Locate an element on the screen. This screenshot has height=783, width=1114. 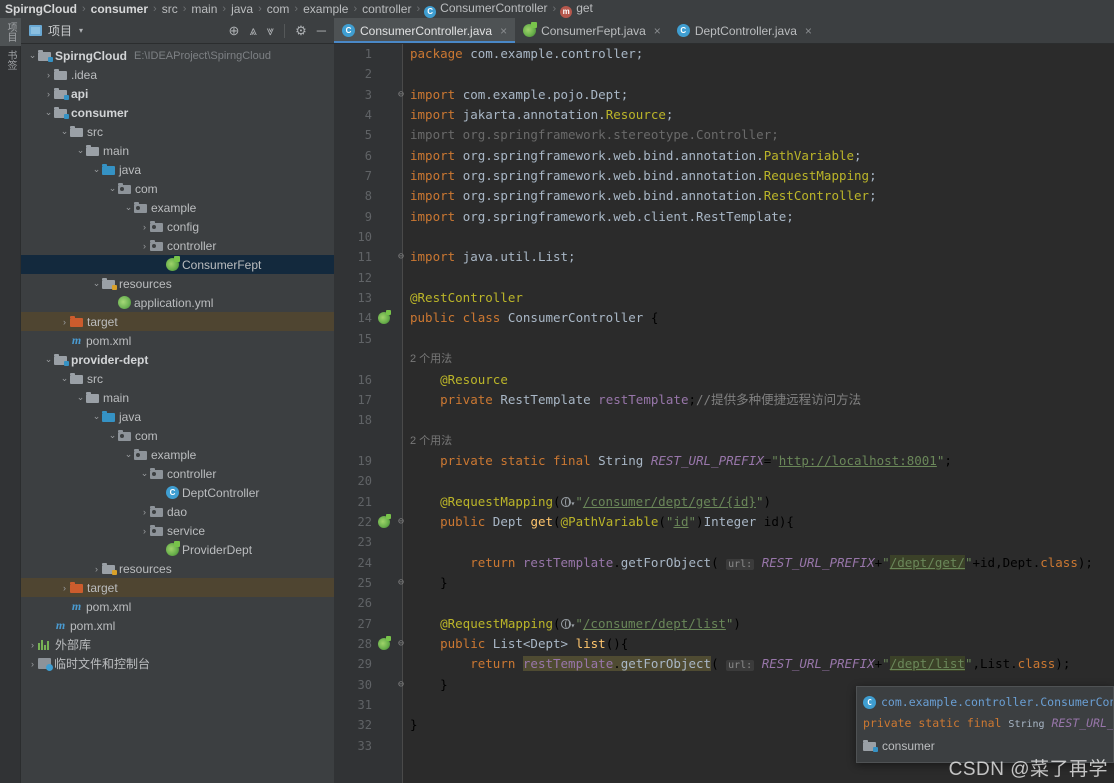
tree-node-service: › service is located at coordinates (177, 530).